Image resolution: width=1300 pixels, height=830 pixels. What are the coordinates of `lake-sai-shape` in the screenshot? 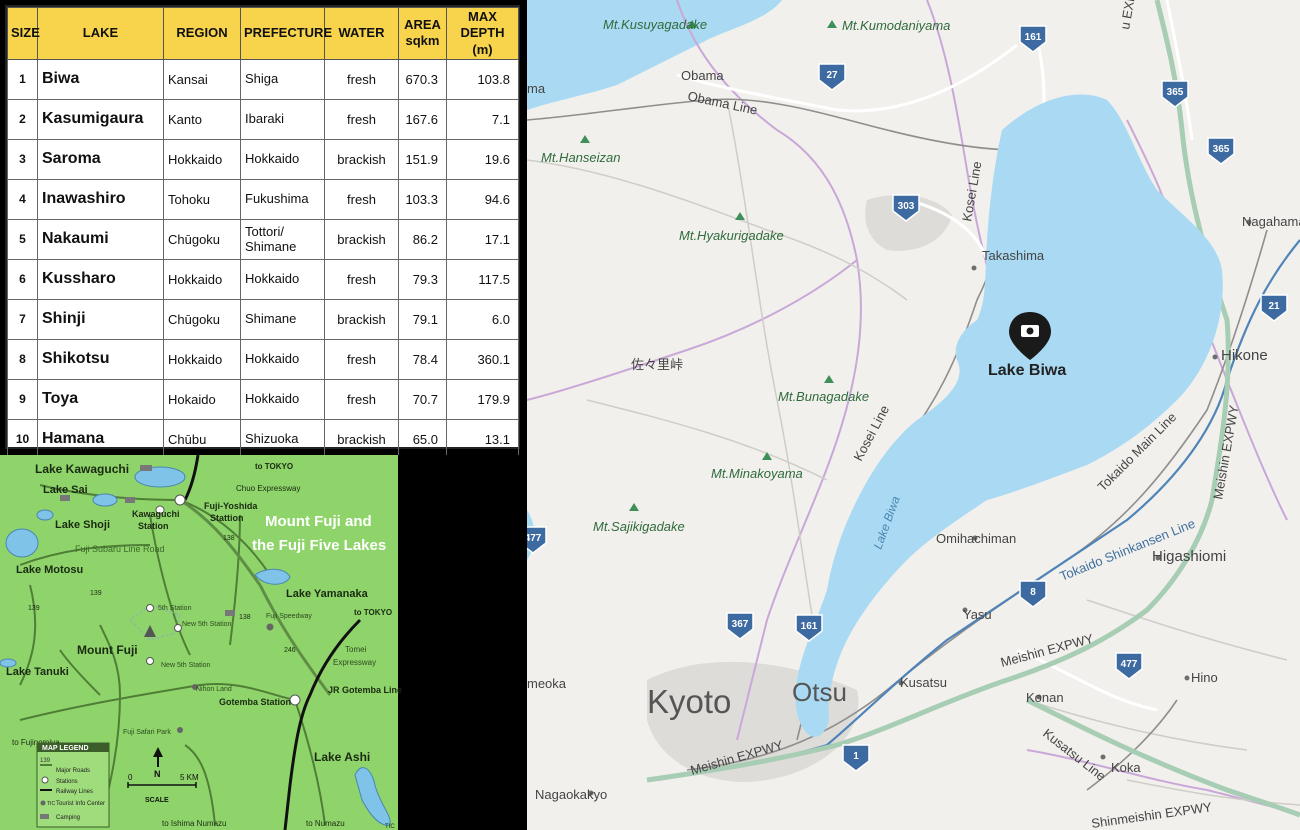 It's located at (105, 500).